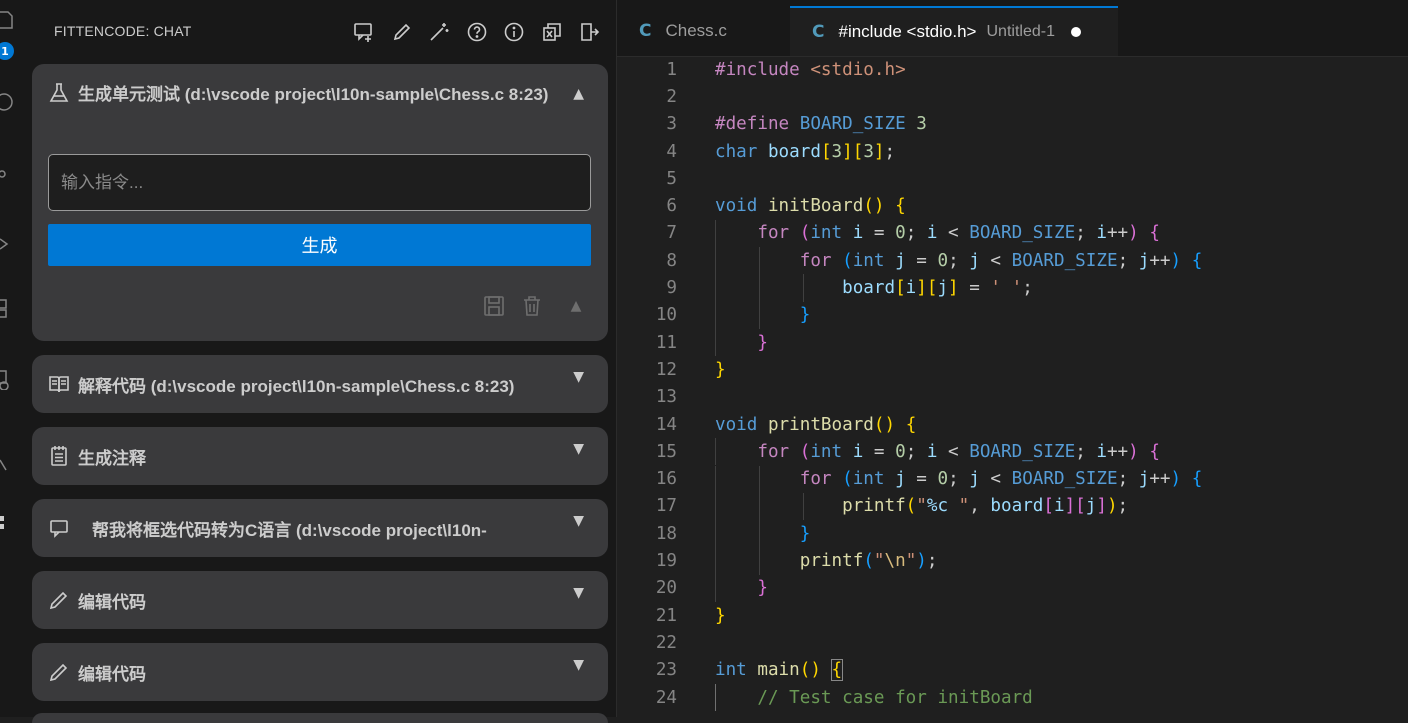 Image resolution: width=1408 pixels, height=723 pixels. Describe the element at coordinates (666, 397) in the screenshot. I see `line-number: 13` at that location.